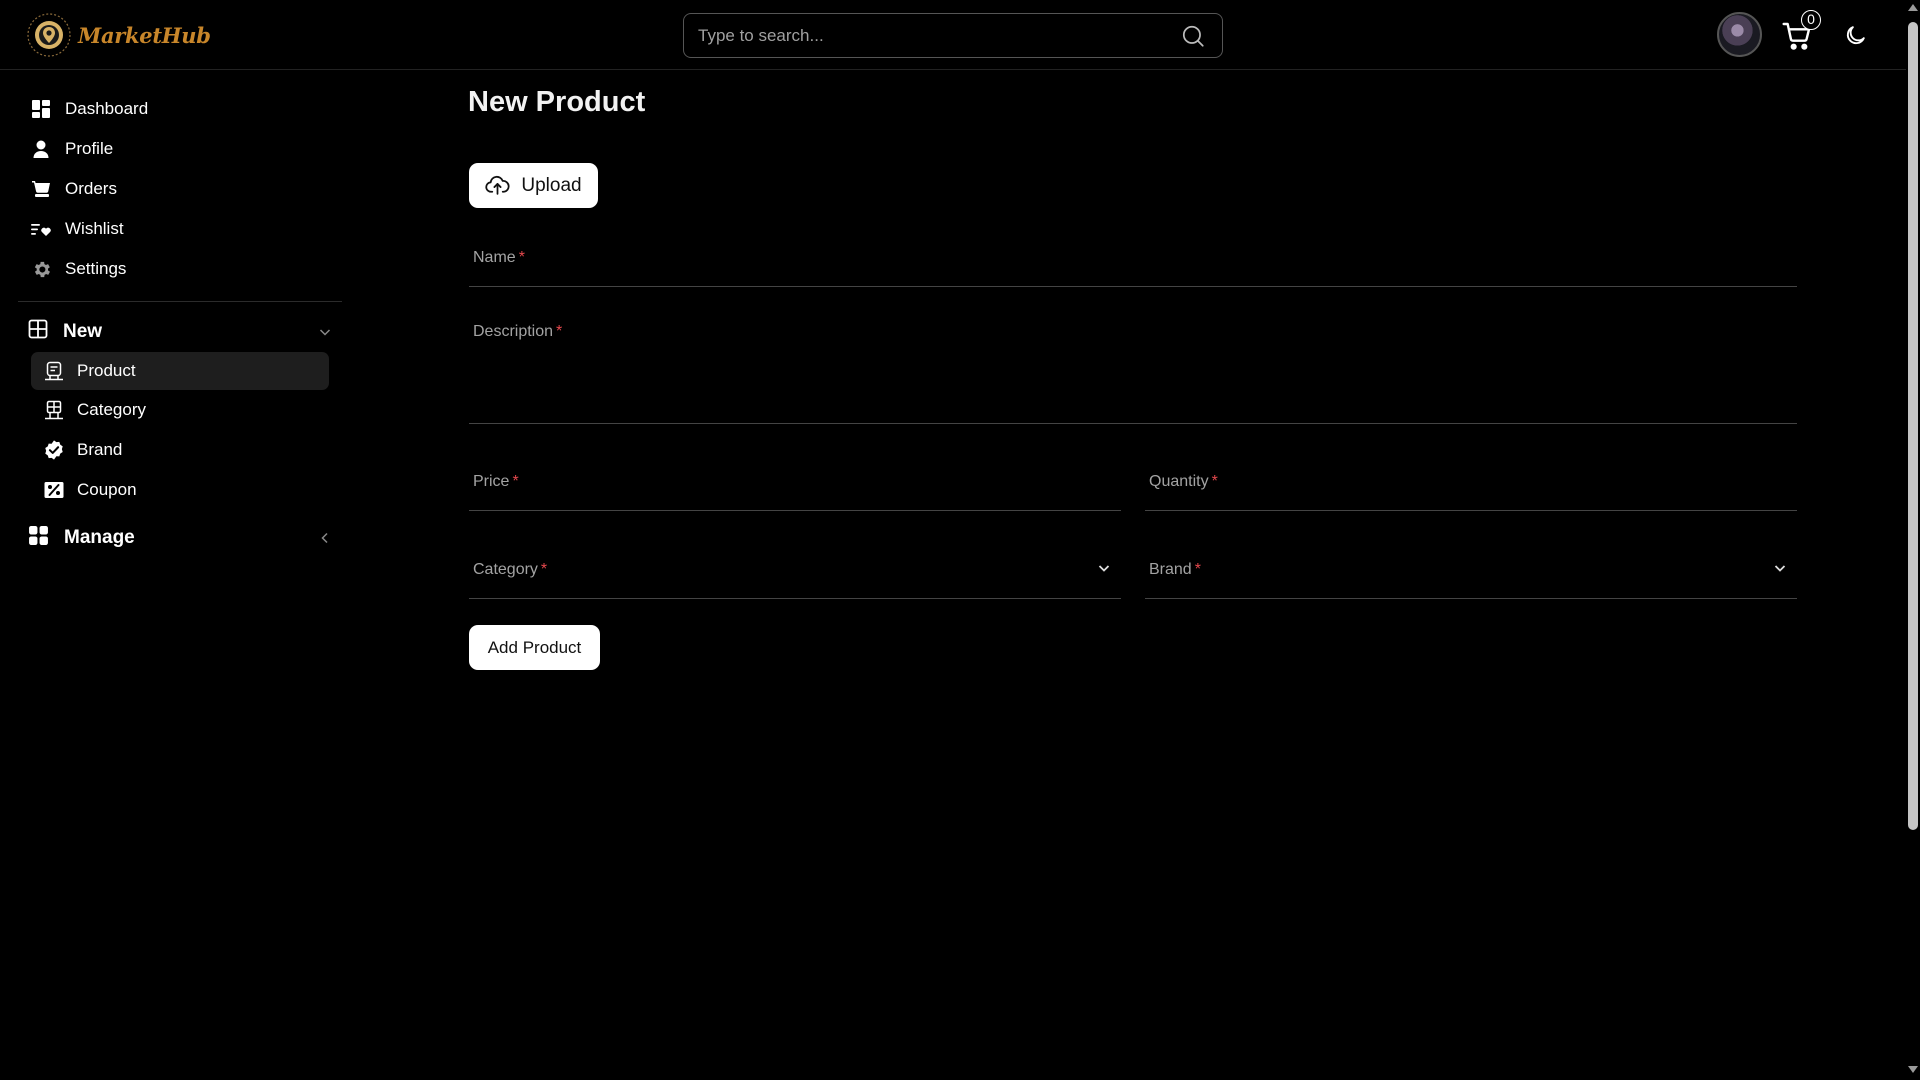 This screenshot has width=1920, height=1080. I want to click on sidebar-item-brand: Brand, so click(180, 450).